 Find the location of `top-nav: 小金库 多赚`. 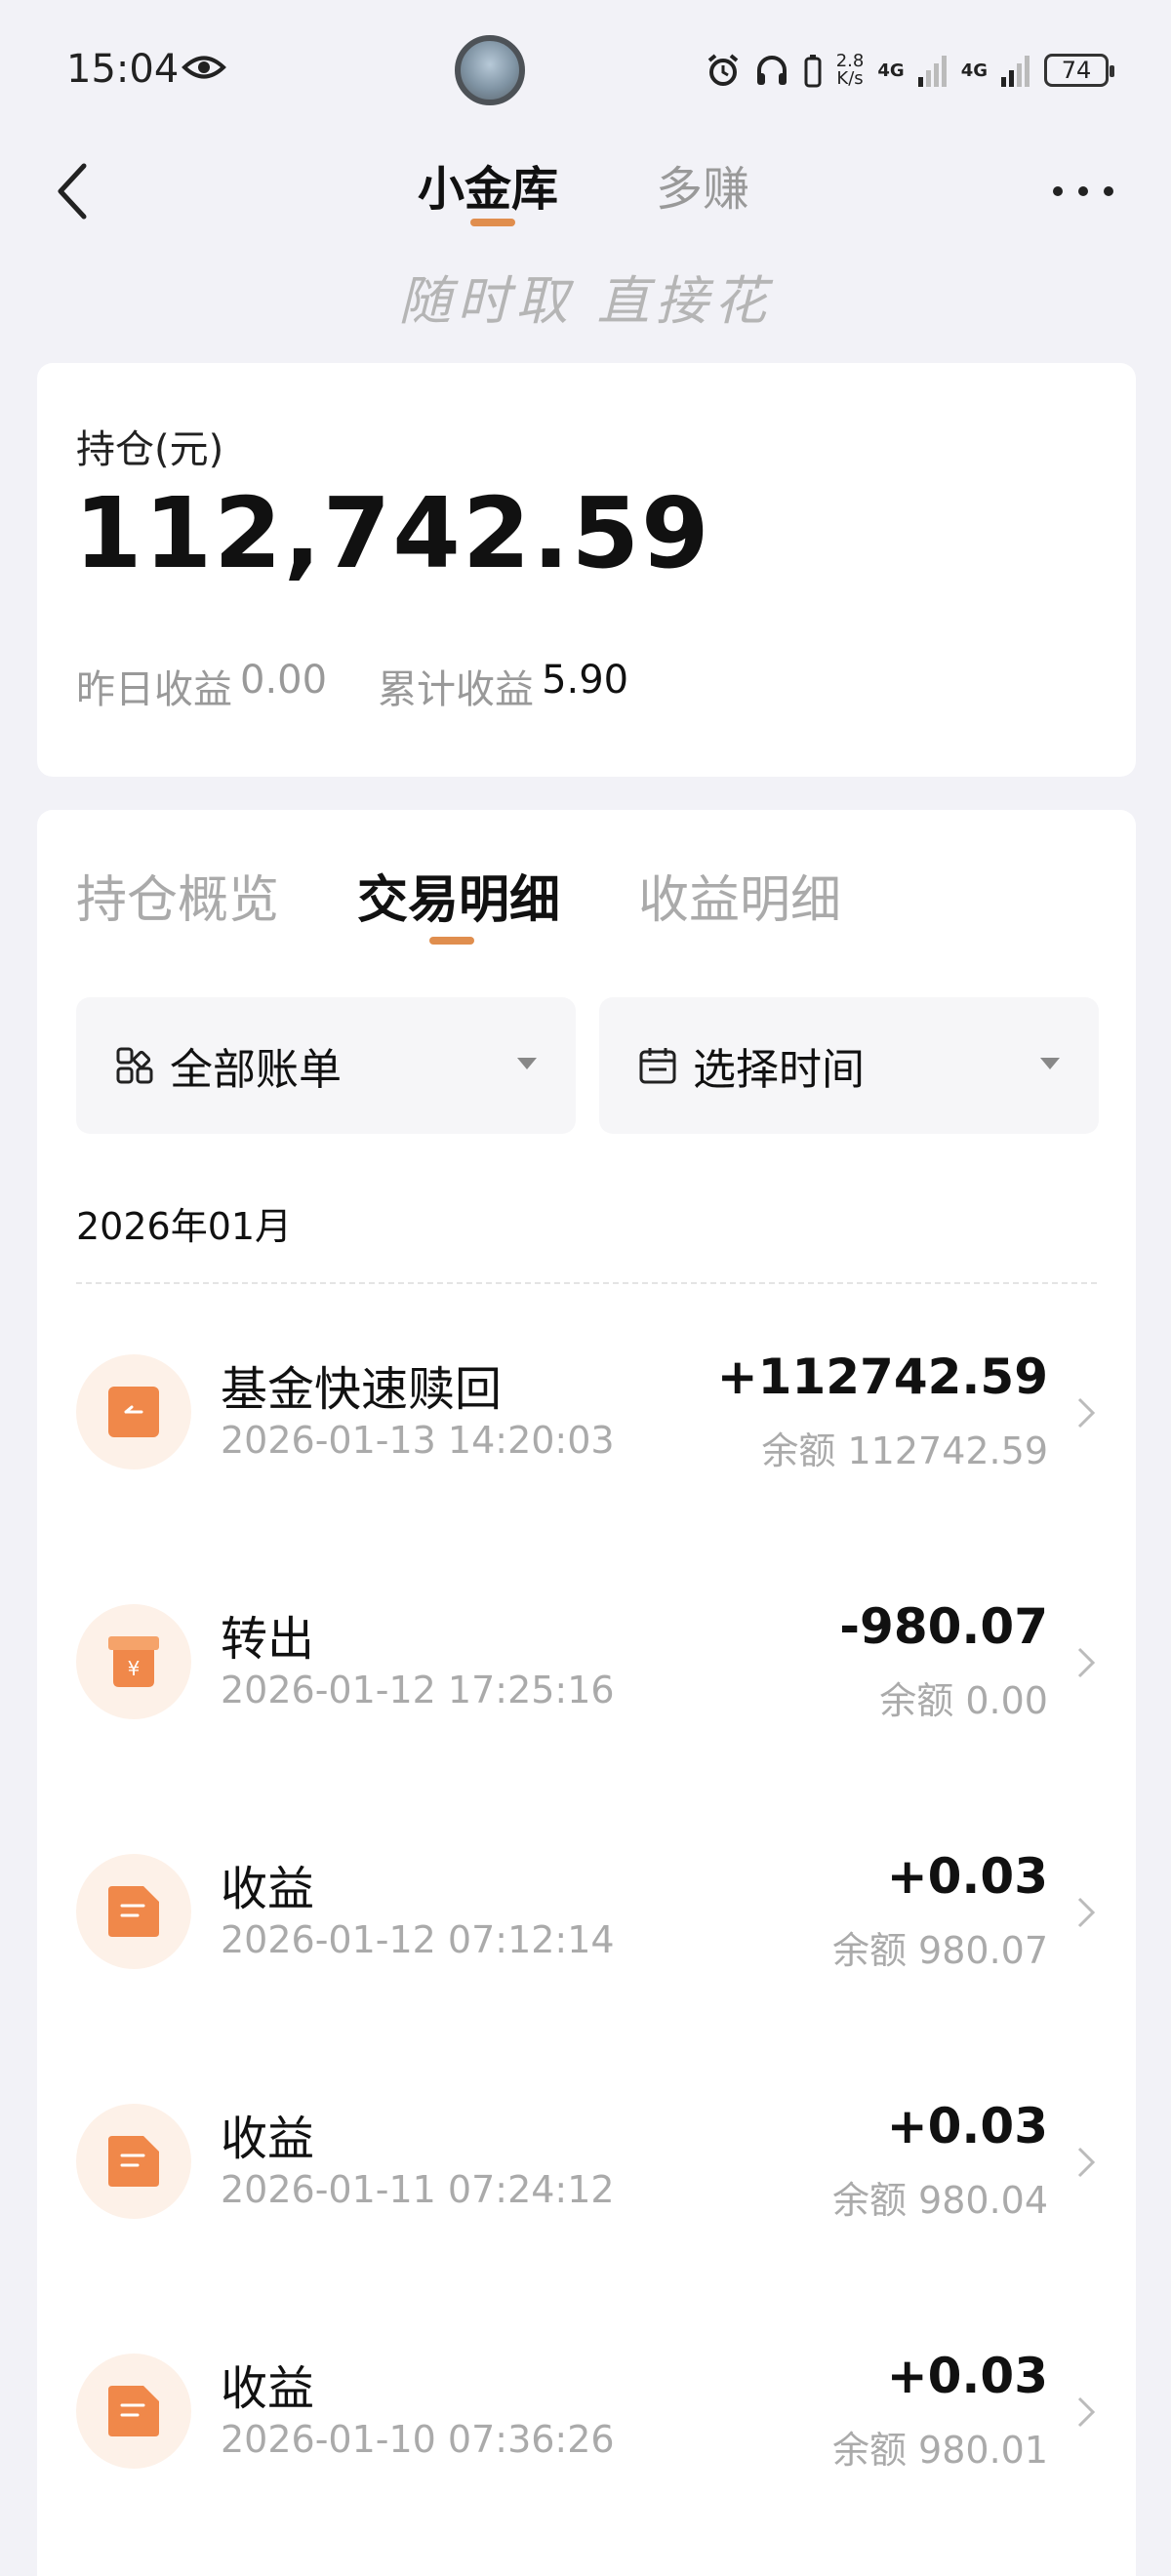

top-nav: 小金库 多赚 is located at coordinates (585, 191).